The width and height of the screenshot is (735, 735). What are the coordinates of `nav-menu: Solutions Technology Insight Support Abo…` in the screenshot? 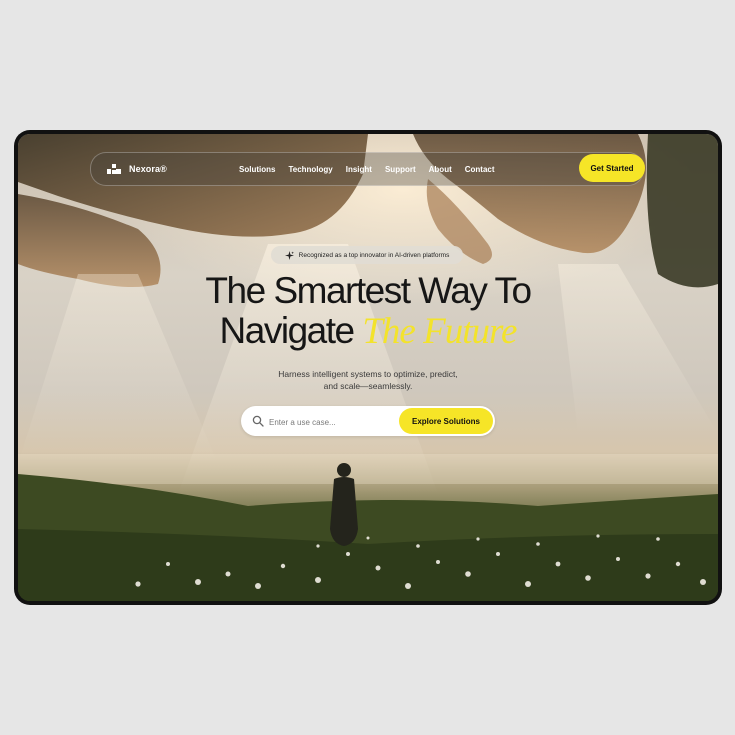 It's located at (367, 169).